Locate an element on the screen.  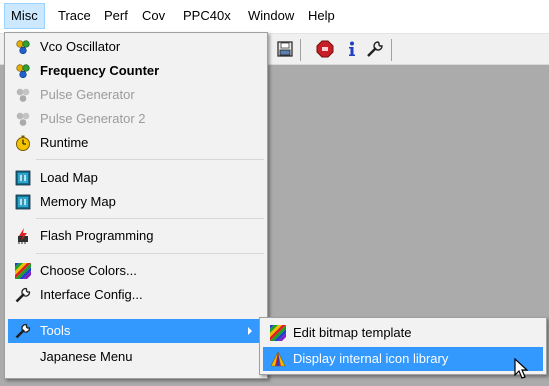
menu-perf: Perf is located at coordinates (116, 16).